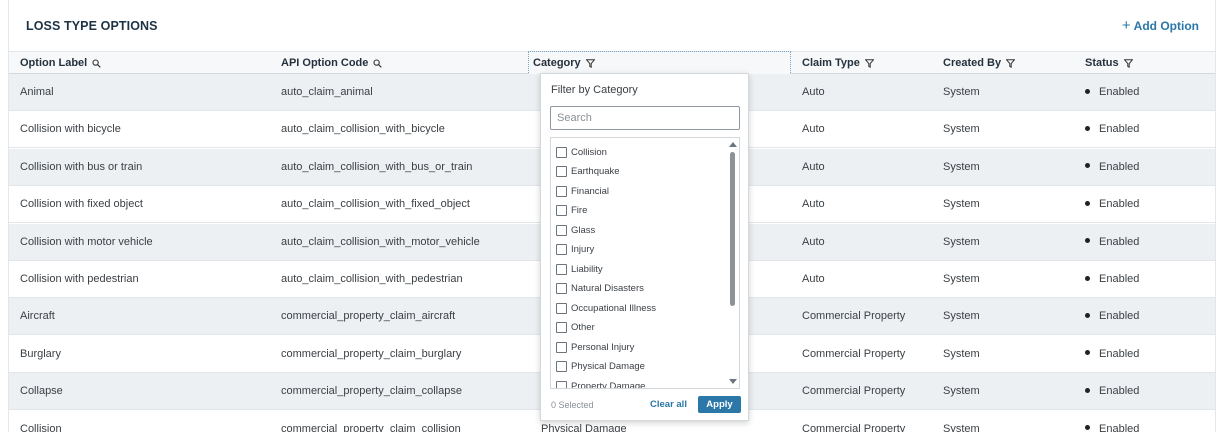  Describe the element at coordinates (579, 210) in the screenshot. I see `filter-option-label: Fire` at that location.